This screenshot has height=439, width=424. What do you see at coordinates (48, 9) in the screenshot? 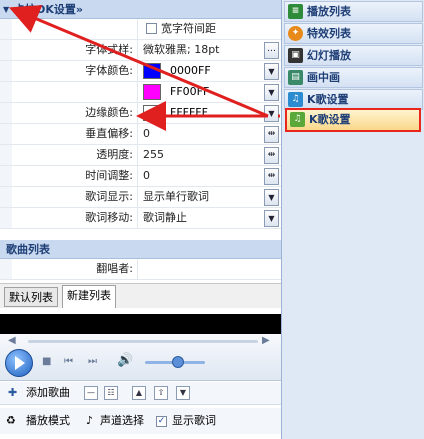
I see `karaoke-settings-title: 卡拉OK设置»` at bounding box center [48, 9].